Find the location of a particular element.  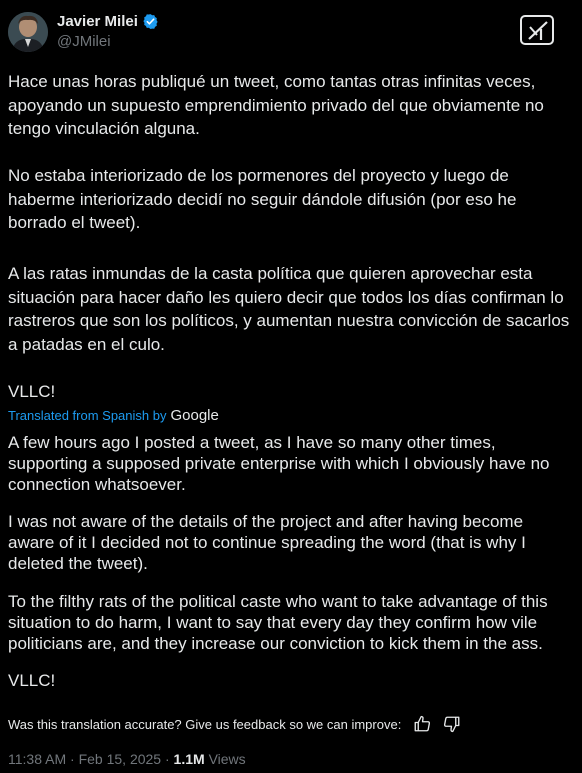

thumbs-up-icon is located at coordinates (422, 724).